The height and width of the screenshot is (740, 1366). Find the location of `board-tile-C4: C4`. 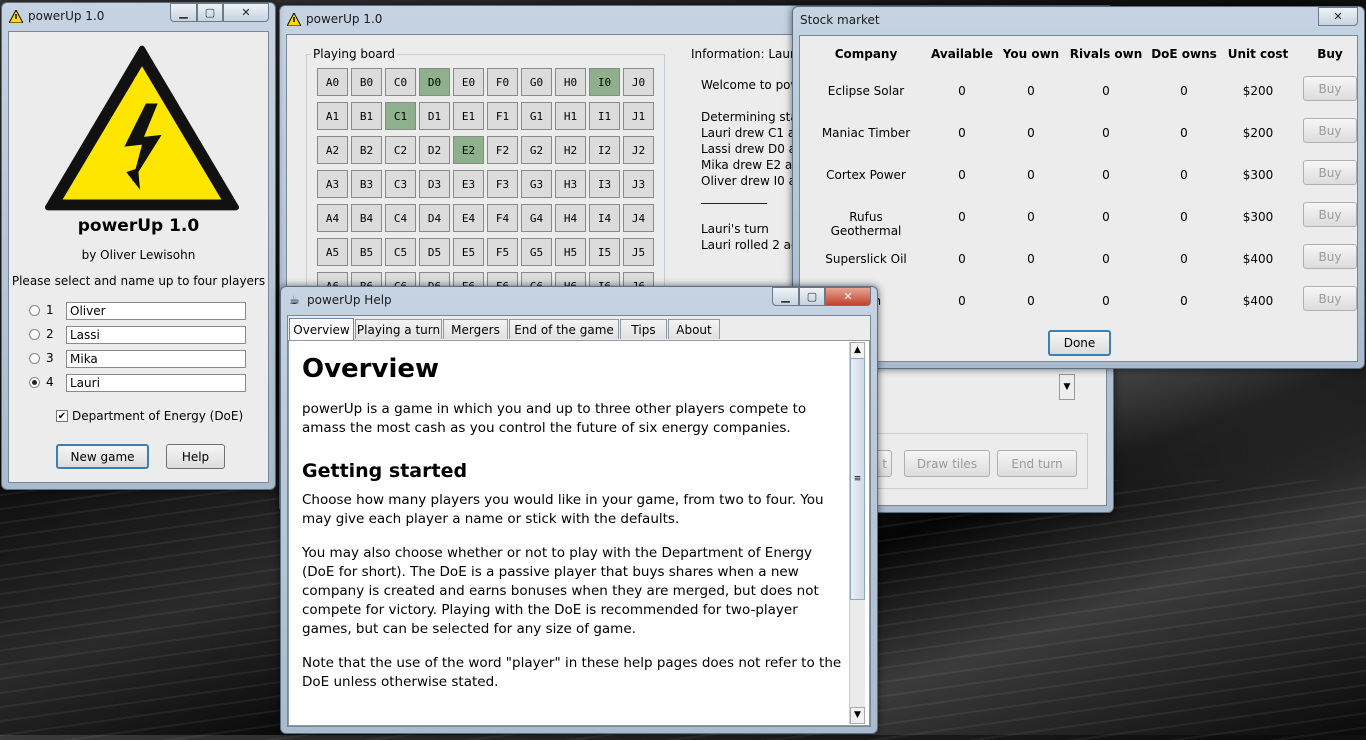

board-tile-C4: C4 is located at coordinates (400, 218).